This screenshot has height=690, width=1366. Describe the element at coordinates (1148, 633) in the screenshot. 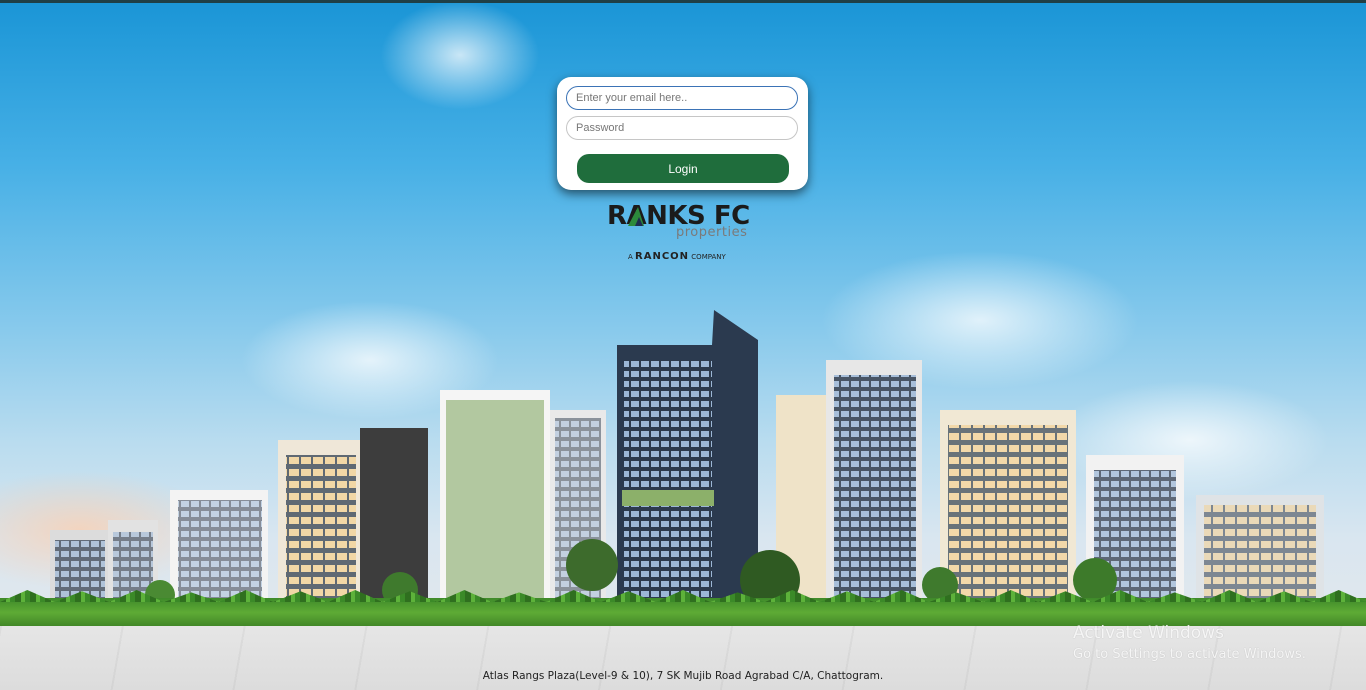

I see `watermark-title: Activate Windows` at that location.